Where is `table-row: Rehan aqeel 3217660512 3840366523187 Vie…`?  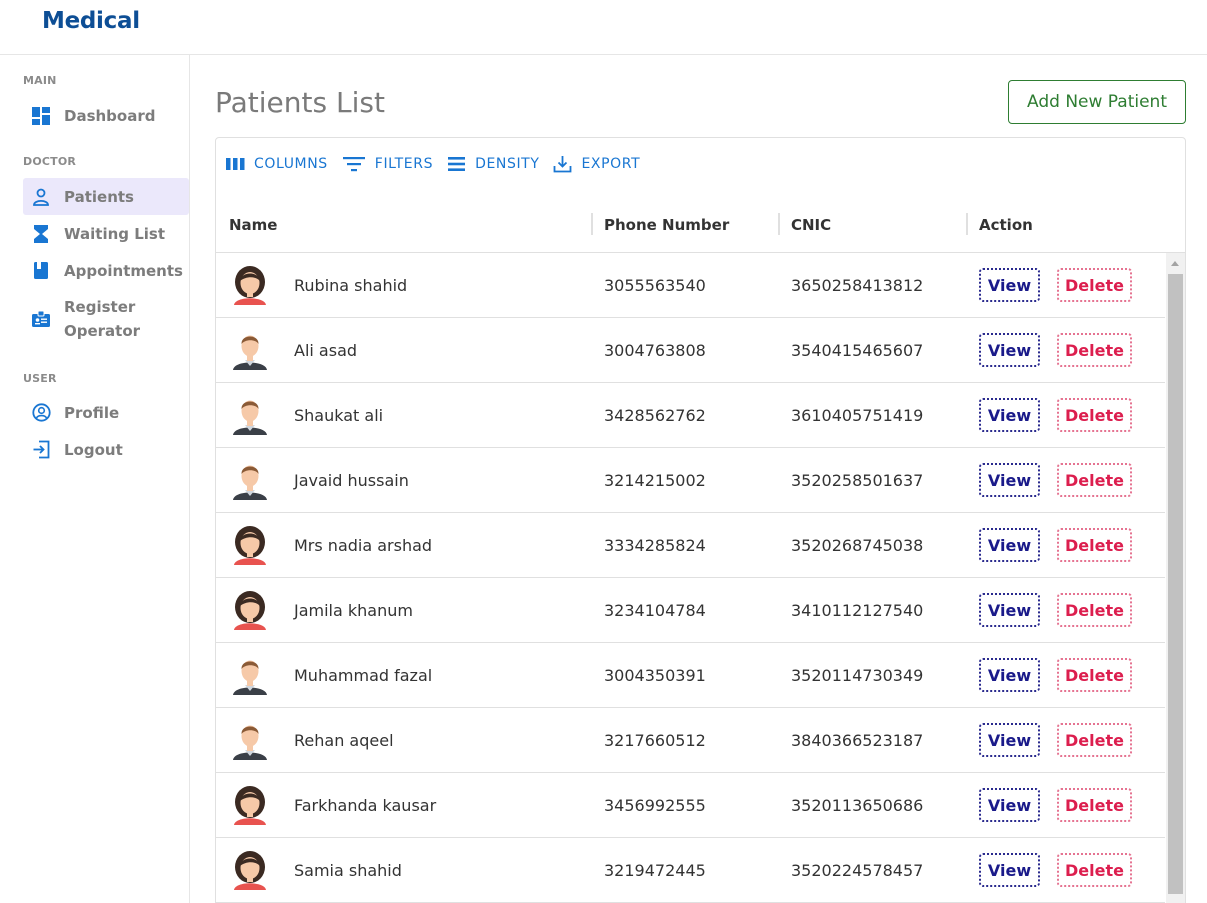 table-row: Rehan aqeel 3217660512 3840366523187 Vie… is located at coordinates (690, 740).